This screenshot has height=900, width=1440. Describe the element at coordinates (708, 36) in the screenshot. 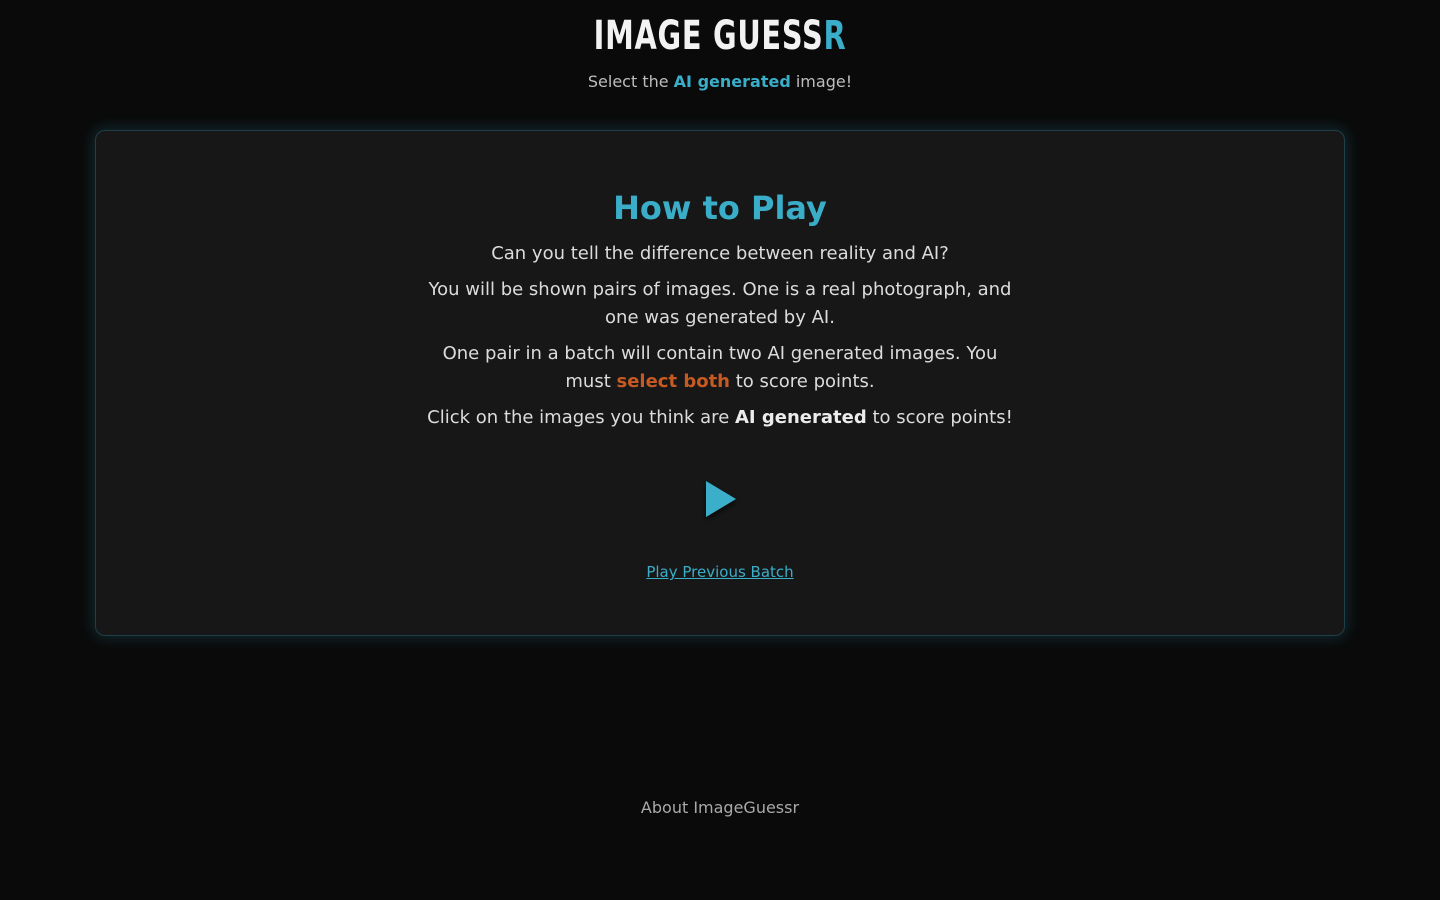

I see `logo-main-text: IMAGE GUESS` at that location.